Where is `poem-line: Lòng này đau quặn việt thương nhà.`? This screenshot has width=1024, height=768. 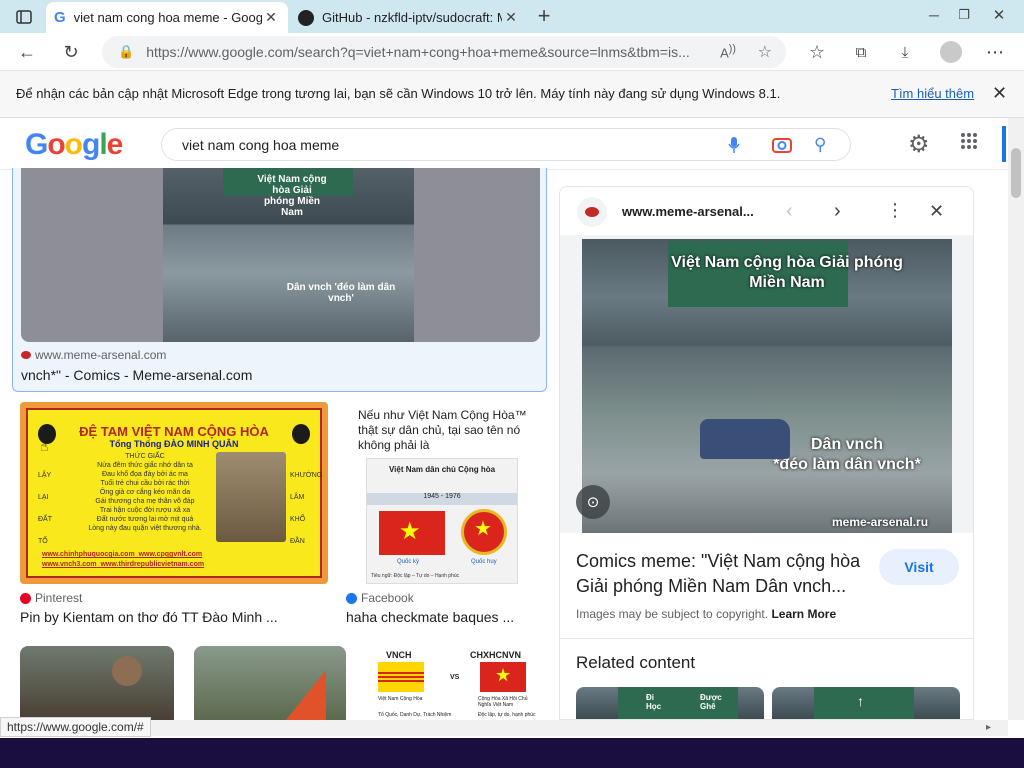 poem-line: Lòng này đau quặn việt thương nhà. is located at coordinates (145, 528).